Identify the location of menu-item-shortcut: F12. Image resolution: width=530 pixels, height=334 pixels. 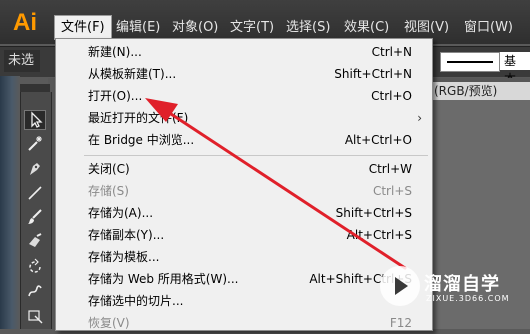
(400, 323).